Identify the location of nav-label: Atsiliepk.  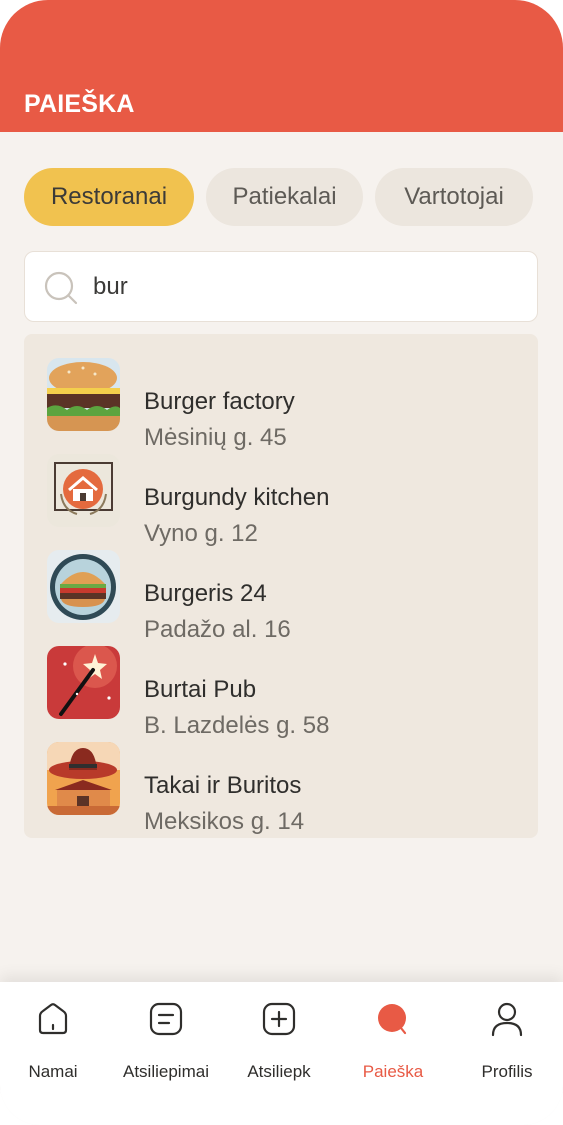
(279, 1071).